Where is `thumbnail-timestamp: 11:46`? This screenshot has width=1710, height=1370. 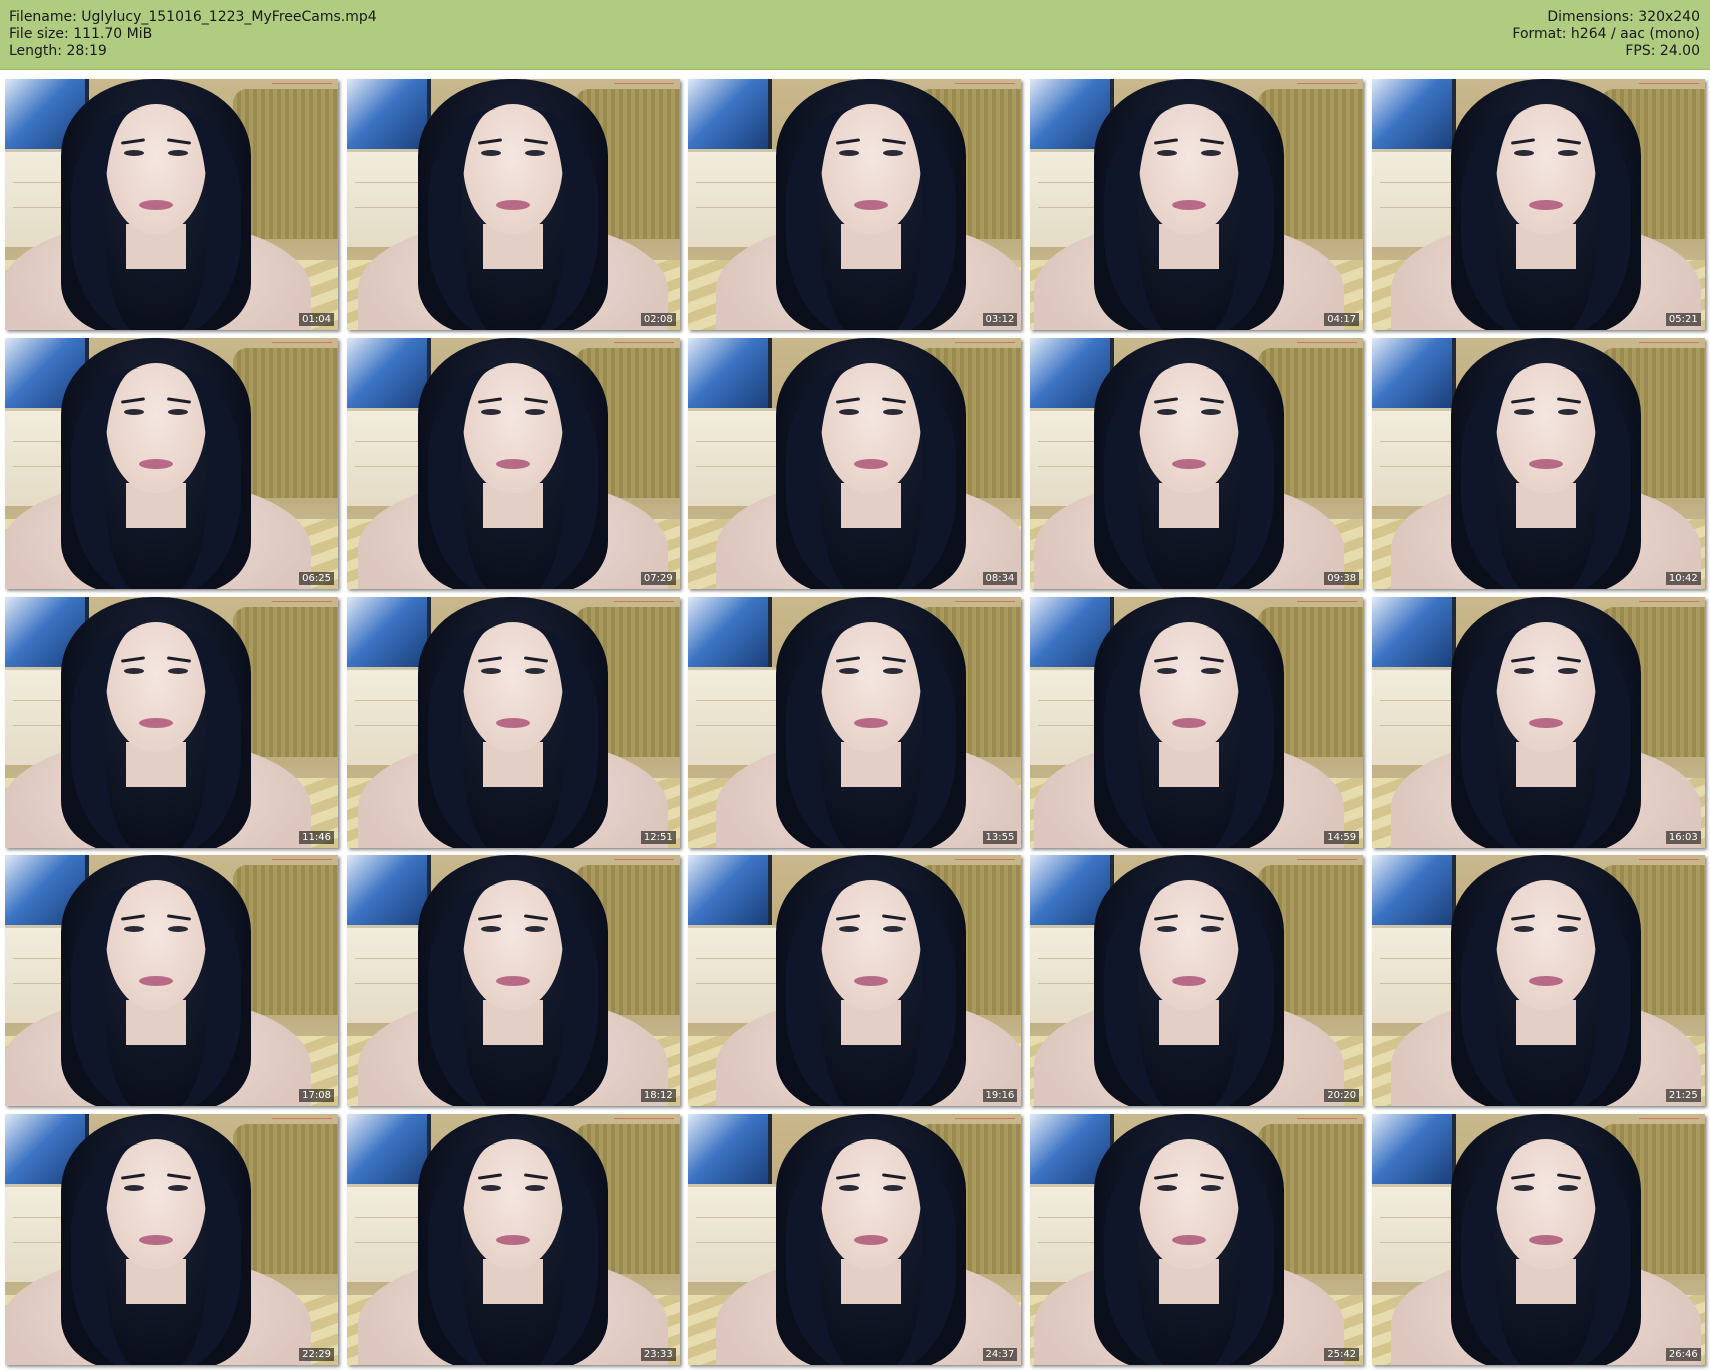 thumbnail-timestamp: 11:46 is located at coordinates (316, 837).